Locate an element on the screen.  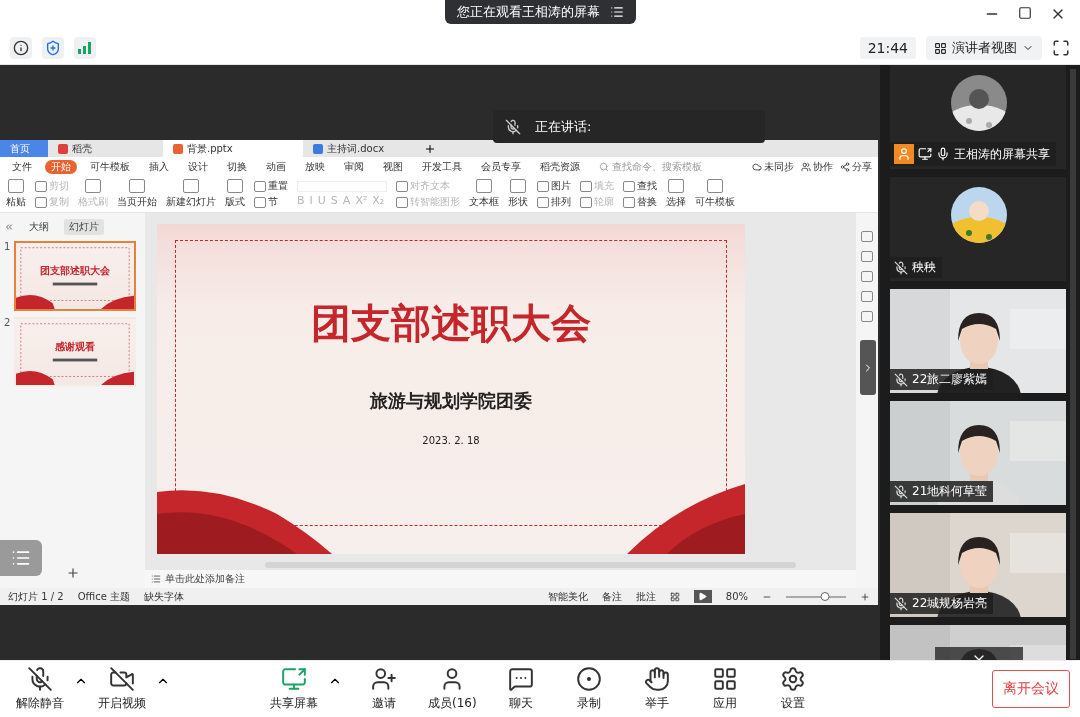
shield-icon is located at coordinates (53, 48).